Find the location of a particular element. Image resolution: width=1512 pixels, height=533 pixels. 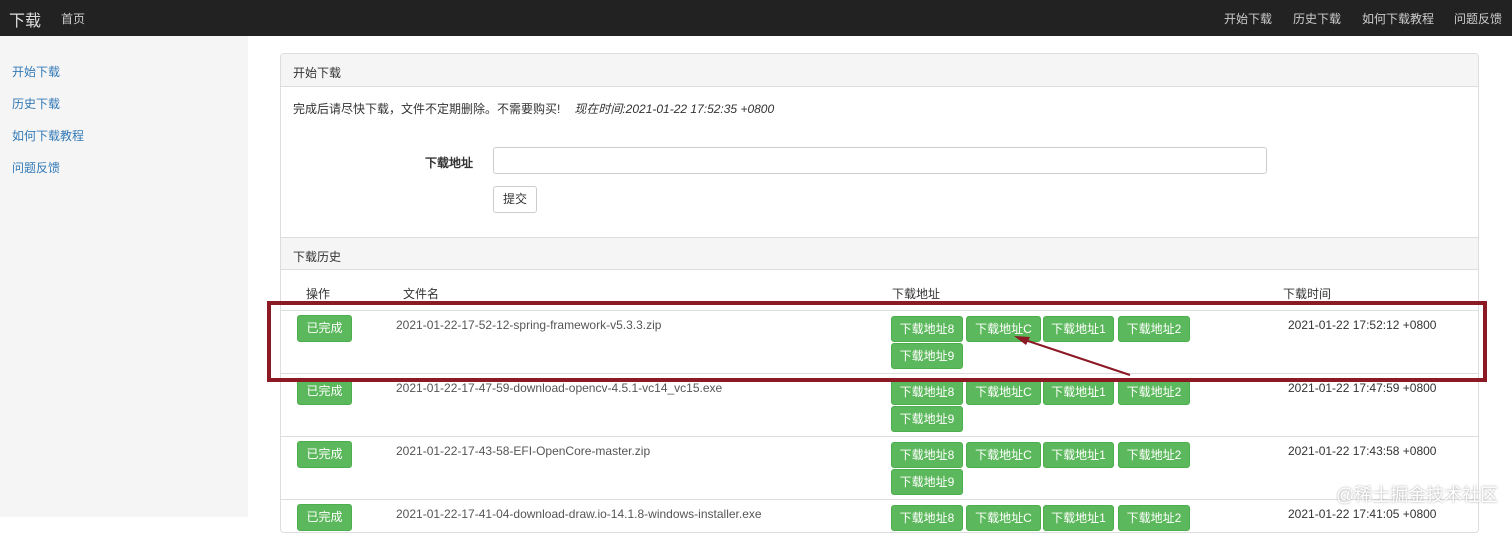

nav-start-download: 开始下载 is located at coordinates (1248, 18).